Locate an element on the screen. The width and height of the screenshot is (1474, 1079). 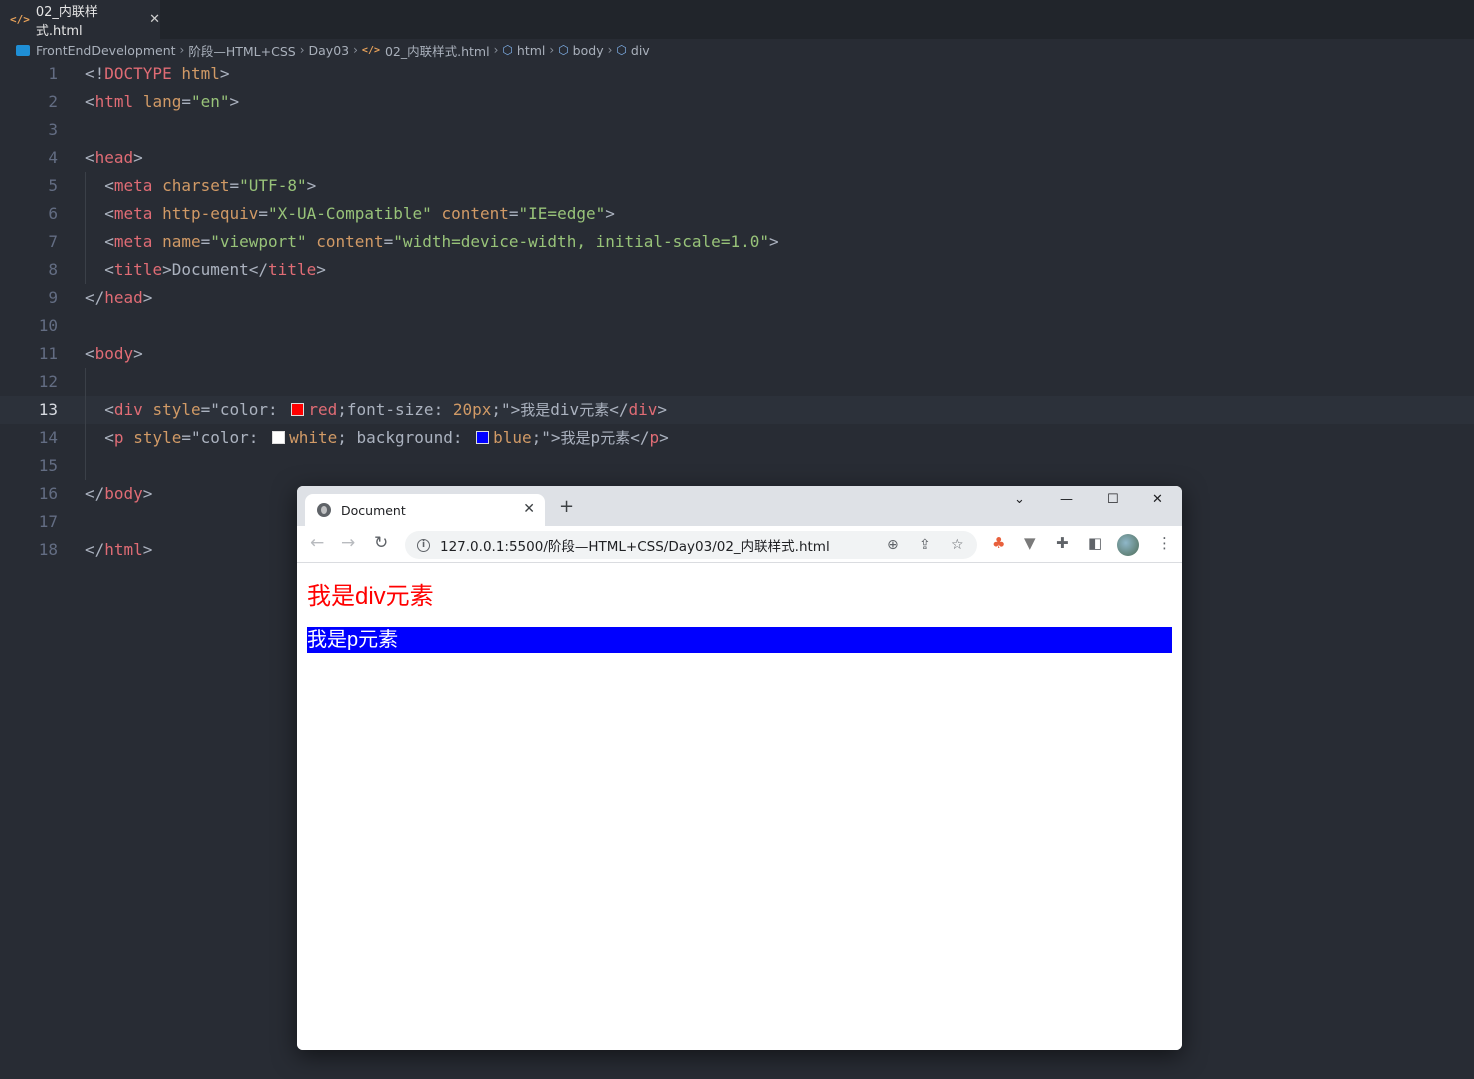
browser-tab-strip: Document ✕ + ⌄ — ☐ ✕ is located at coordinates (739, 506).